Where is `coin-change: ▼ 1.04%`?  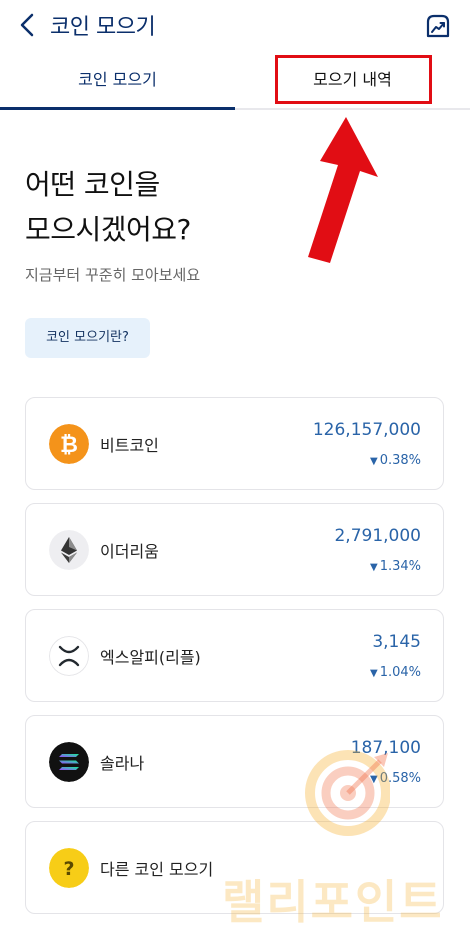 coin-change: ▼ 1.04% is located at coordinates (395, 672).